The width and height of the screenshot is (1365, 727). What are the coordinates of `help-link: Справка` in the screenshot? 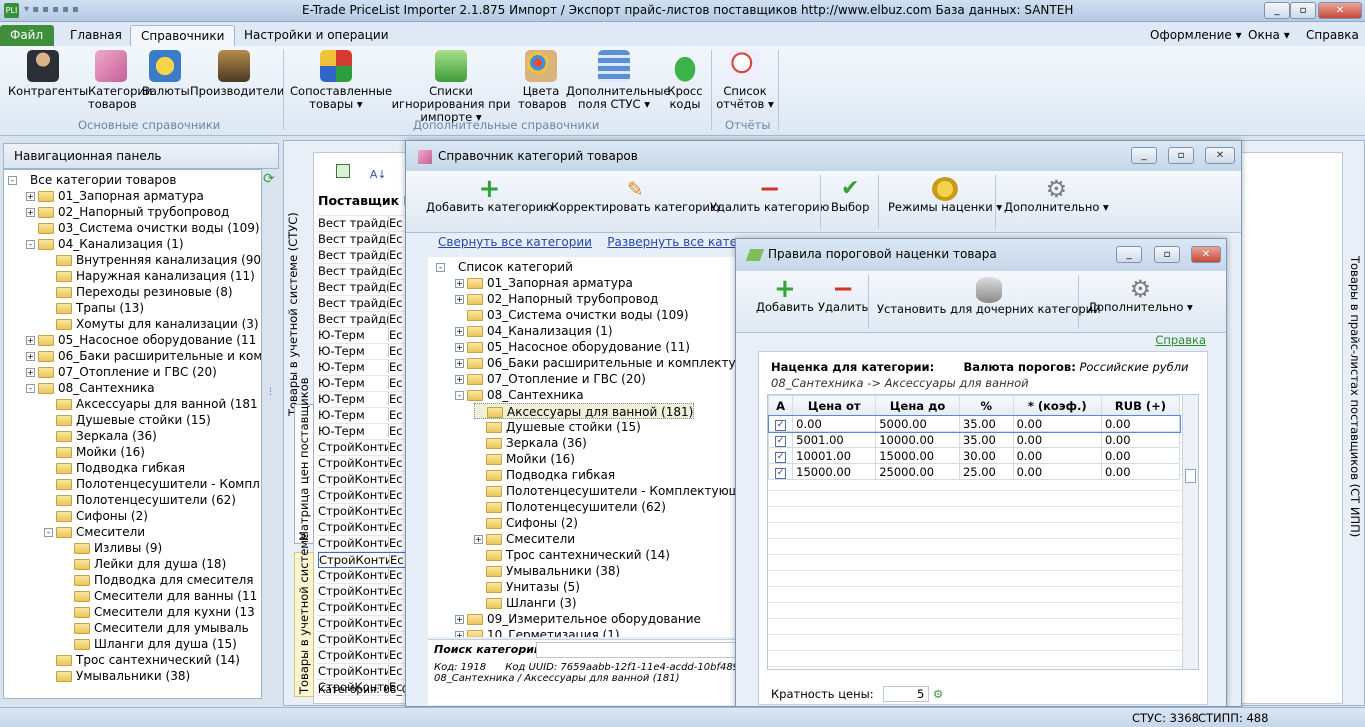 It's located at (1180, 340).